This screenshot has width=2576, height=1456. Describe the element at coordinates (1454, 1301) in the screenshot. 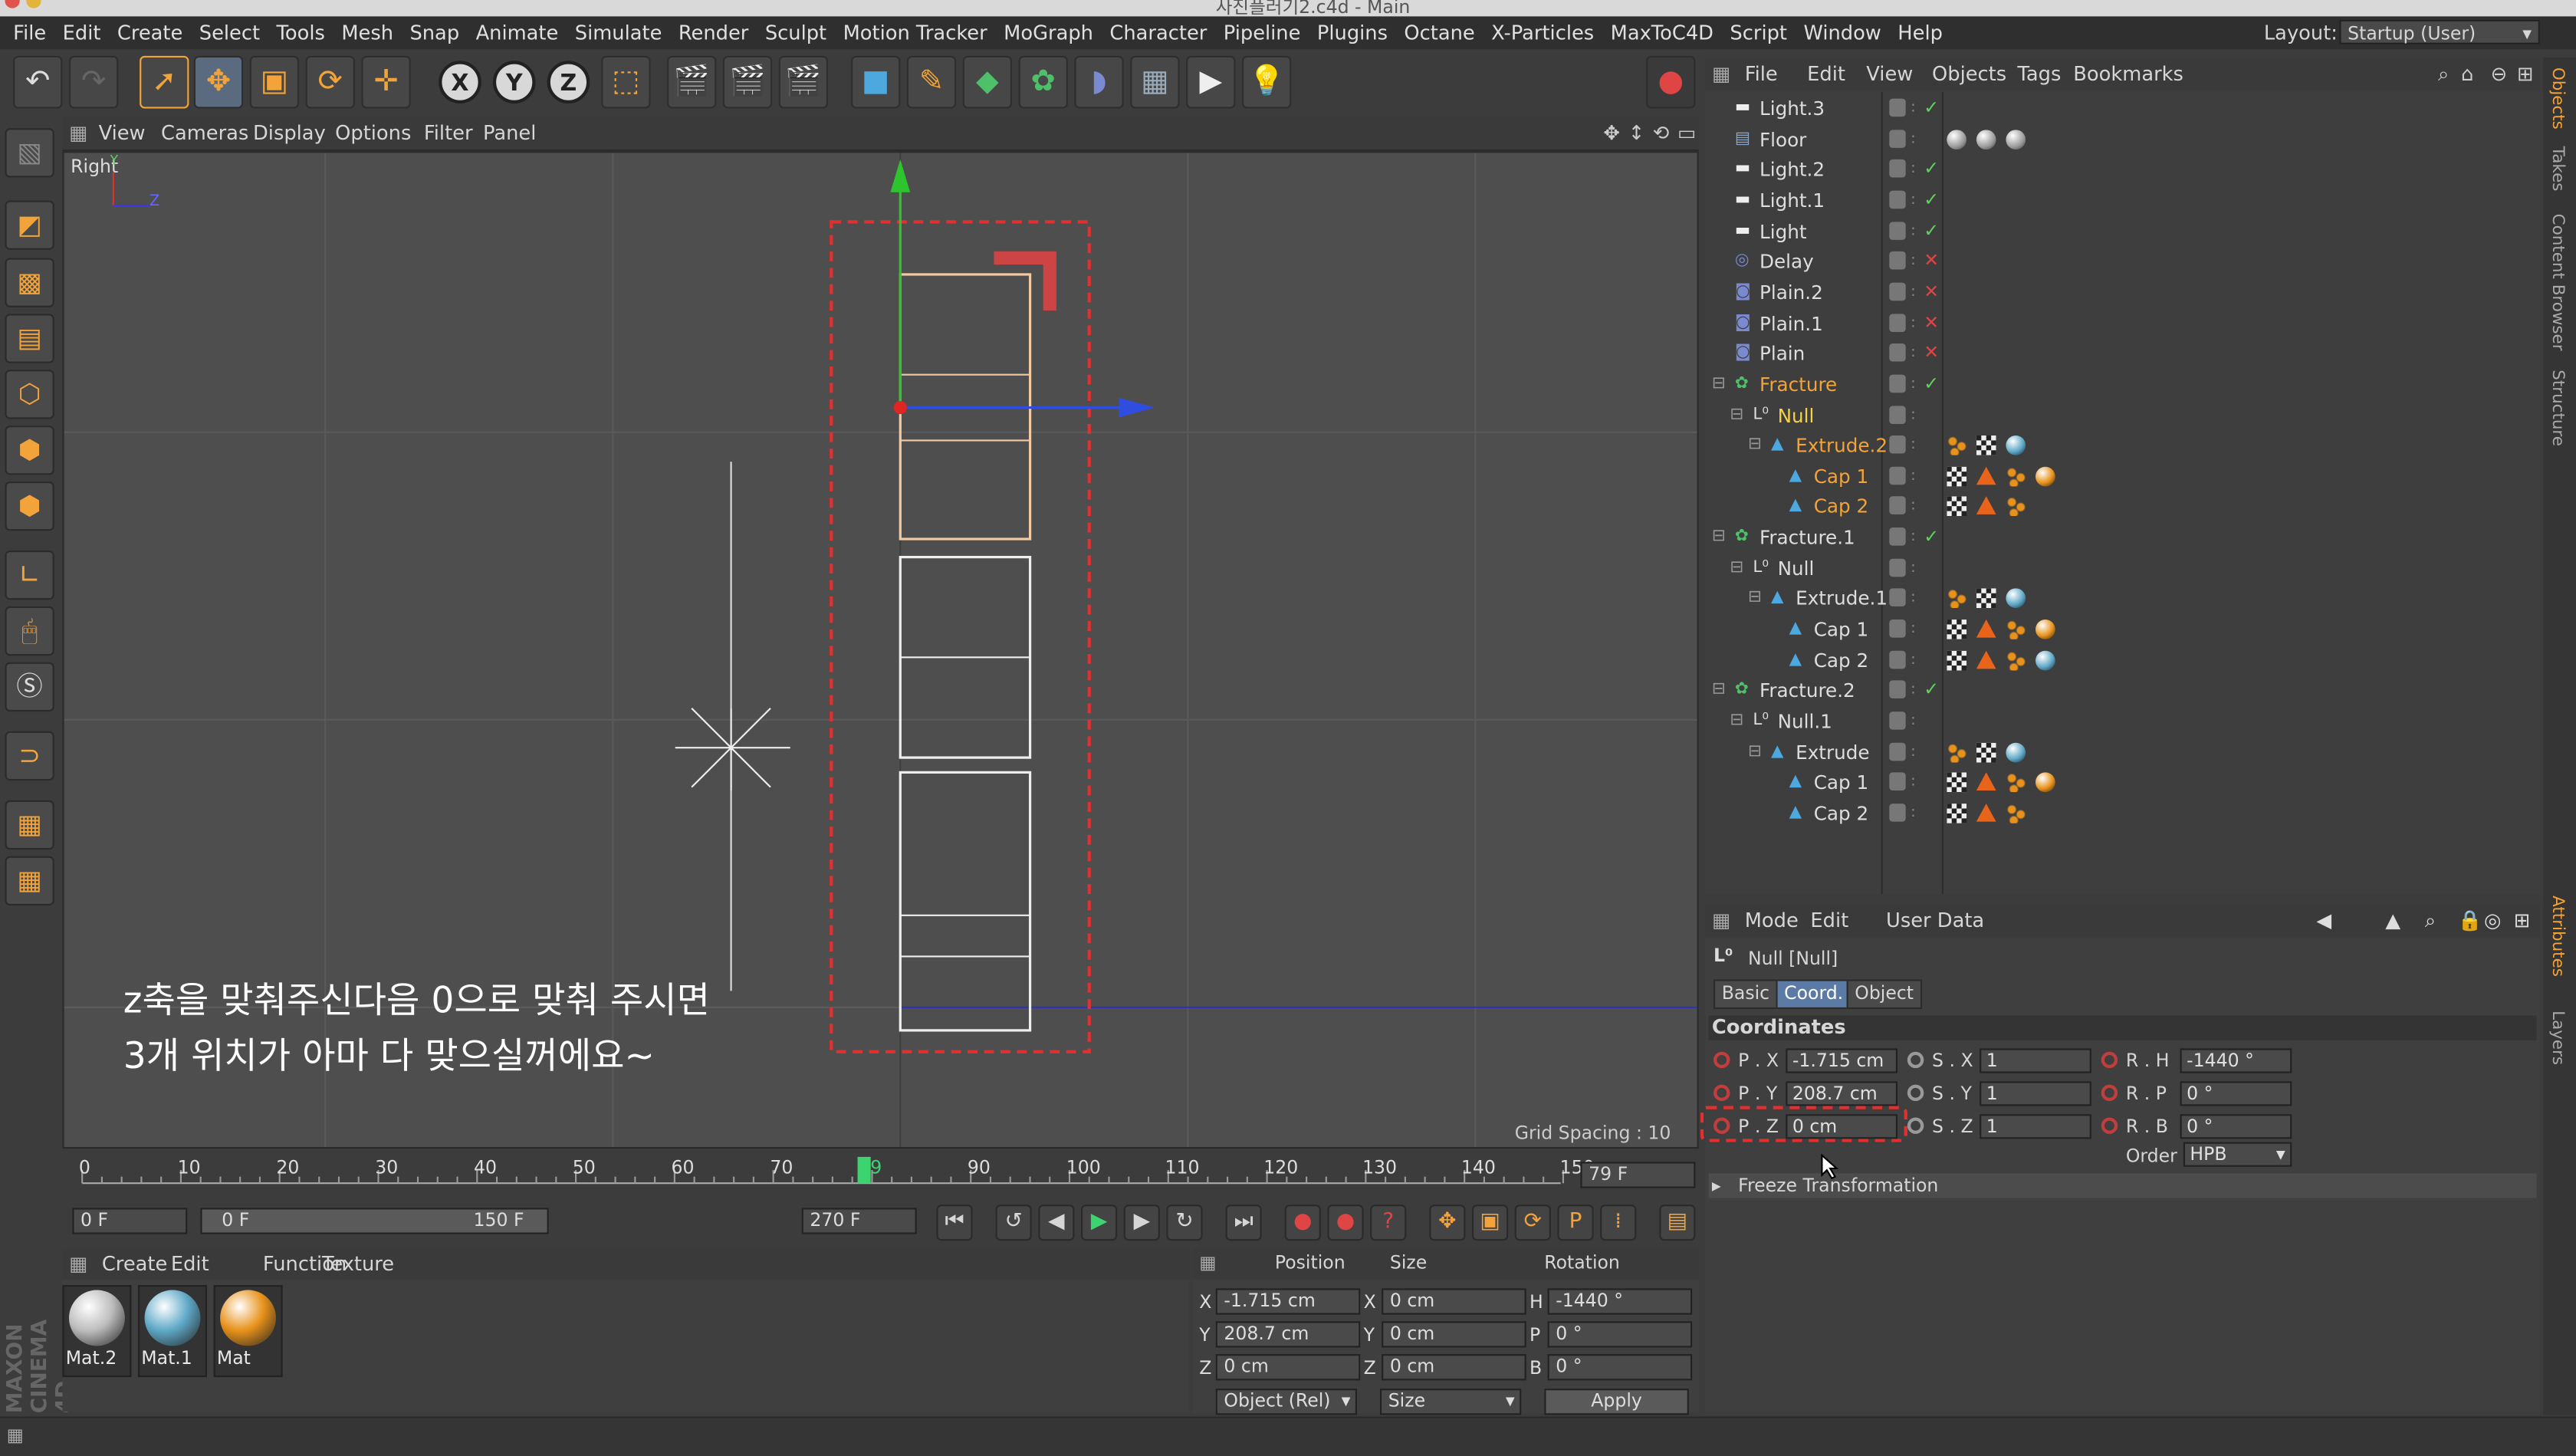

I see `coord-size-field: 0 cm` at that location.